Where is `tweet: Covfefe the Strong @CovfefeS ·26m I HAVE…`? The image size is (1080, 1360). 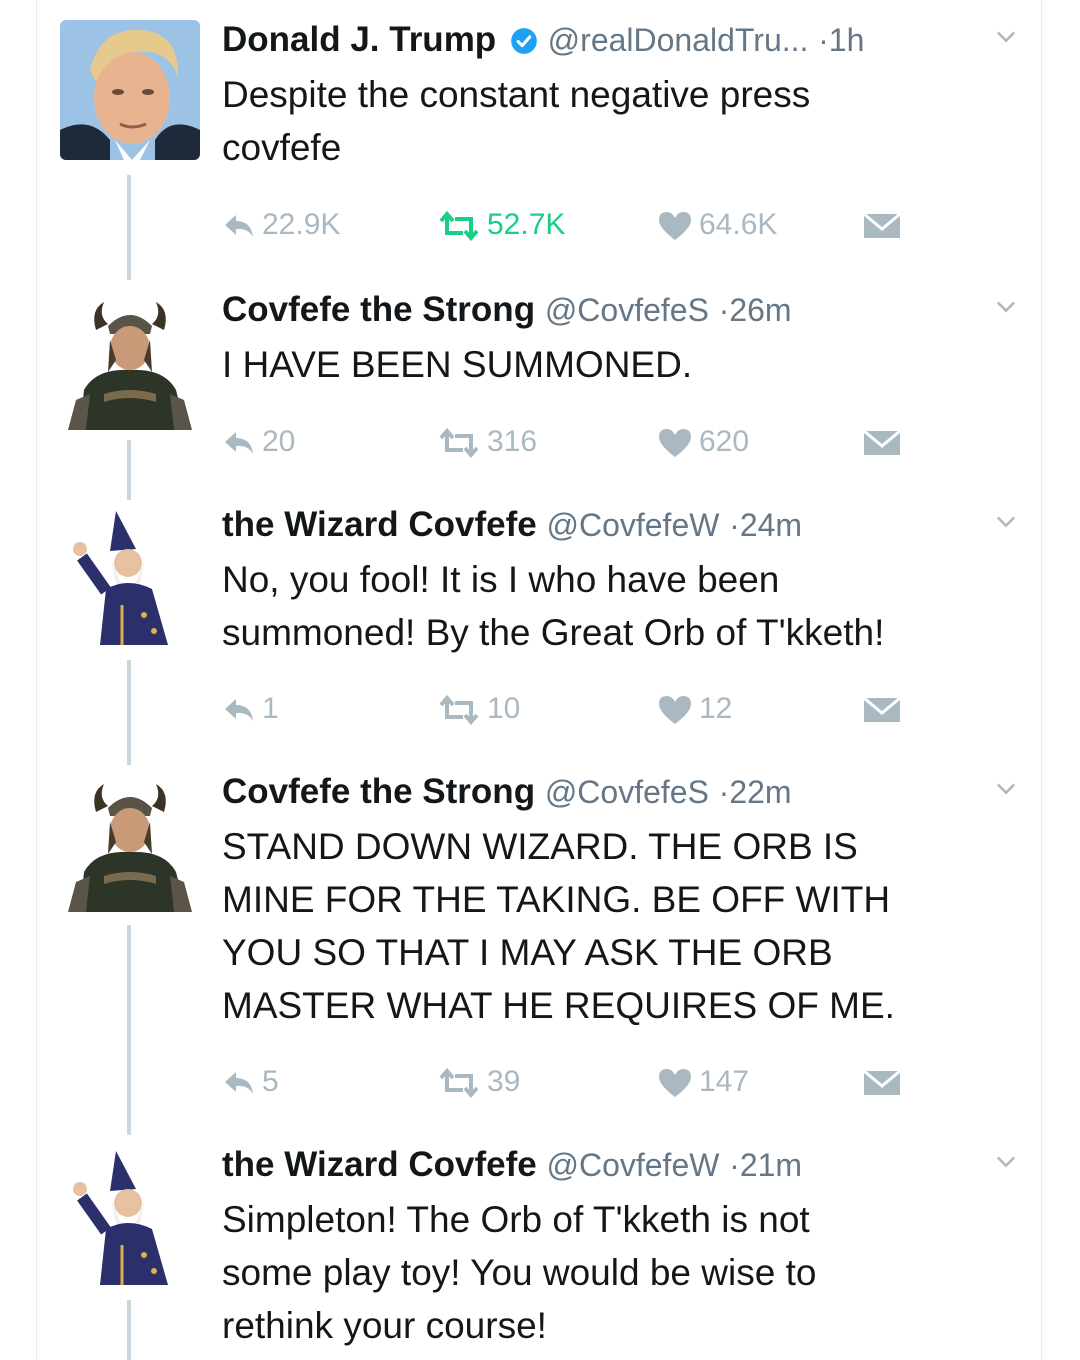 tweet: Covfefe the Strong @CovfefeS ·26m I HAVE… is located at coordinates (540, 380).